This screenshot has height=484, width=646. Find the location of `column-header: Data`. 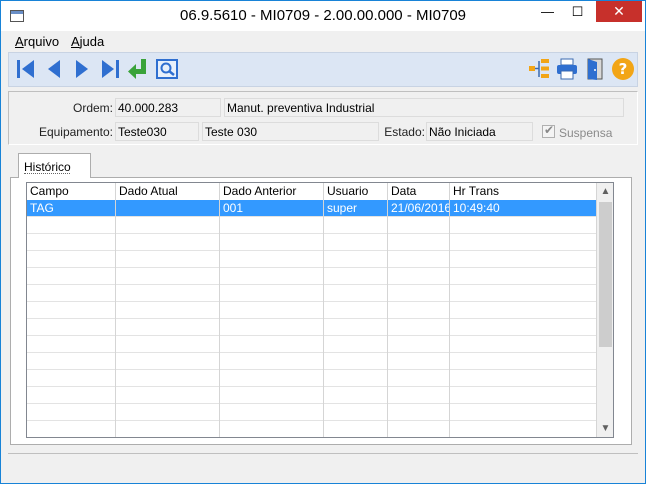

column-header: Data is located at coordinates (419, 191).